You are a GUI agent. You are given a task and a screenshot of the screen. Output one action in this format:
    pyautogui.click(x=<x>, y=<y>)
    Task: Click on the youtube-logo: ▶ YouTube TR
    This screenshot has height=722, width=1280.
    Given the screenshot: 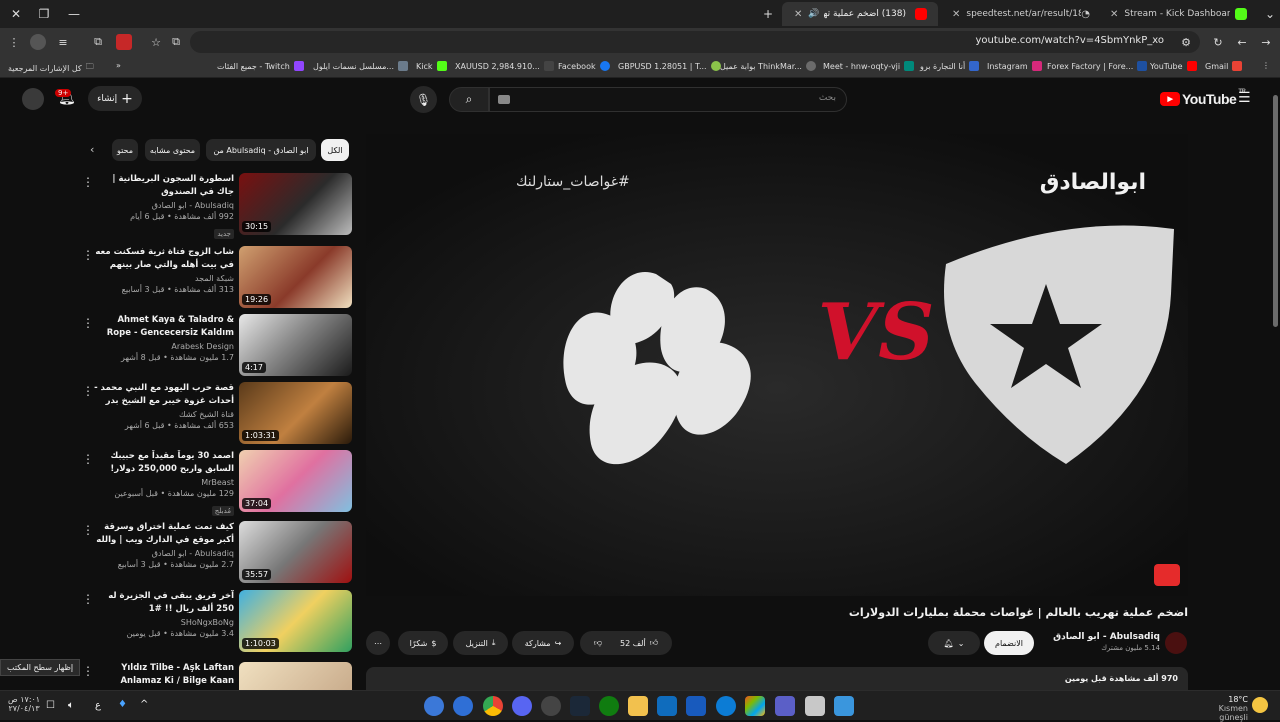 What is the action you would take?
    pyautogui.click(x=1203, y=98)
    